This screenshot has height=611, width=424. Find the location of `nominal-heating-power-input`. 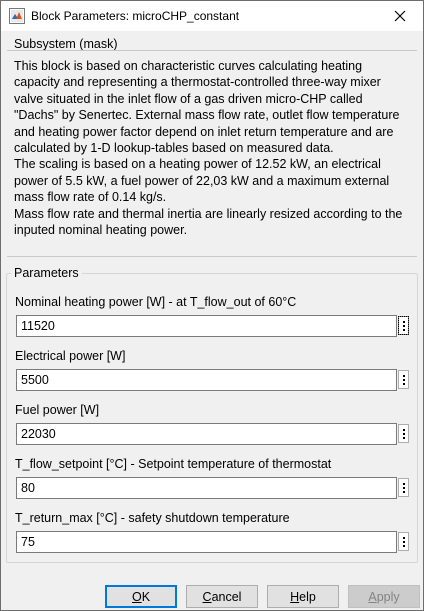

nominal-heating-power-input is located at coordinates (206, 326).